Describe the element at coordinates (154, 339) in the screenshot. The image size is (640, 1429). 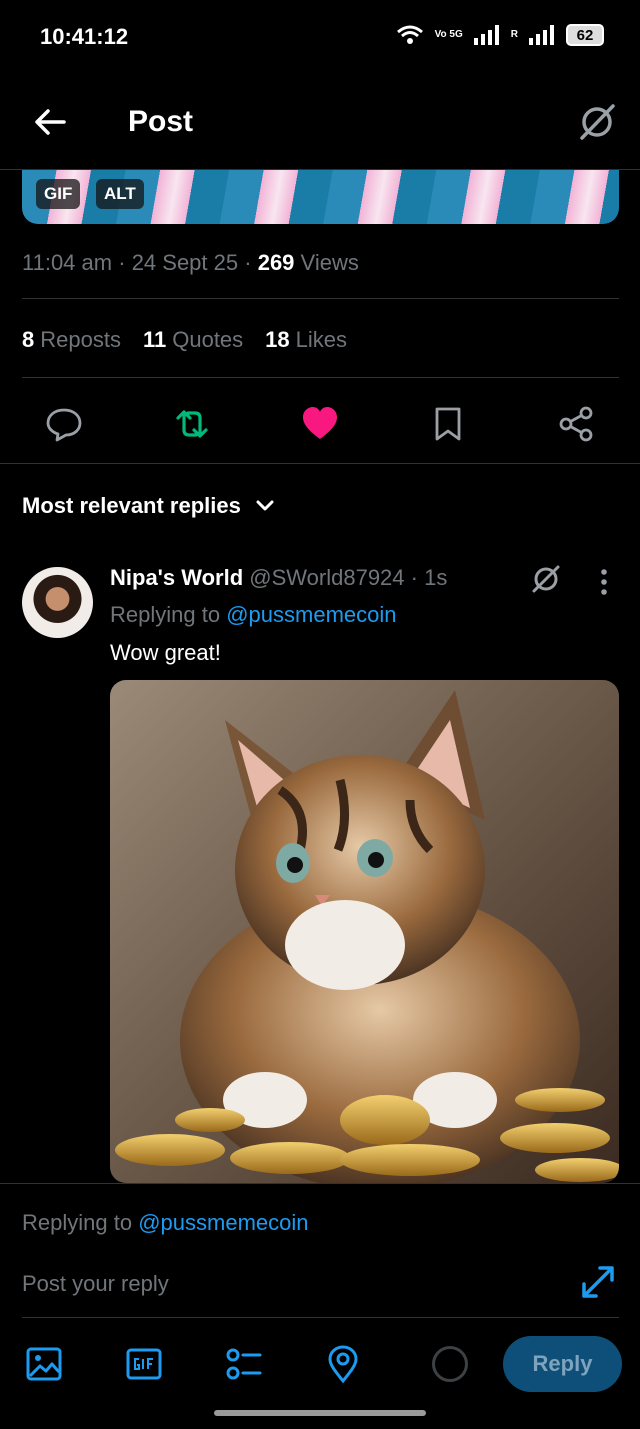
I see `quotes-count: 11` at that location.